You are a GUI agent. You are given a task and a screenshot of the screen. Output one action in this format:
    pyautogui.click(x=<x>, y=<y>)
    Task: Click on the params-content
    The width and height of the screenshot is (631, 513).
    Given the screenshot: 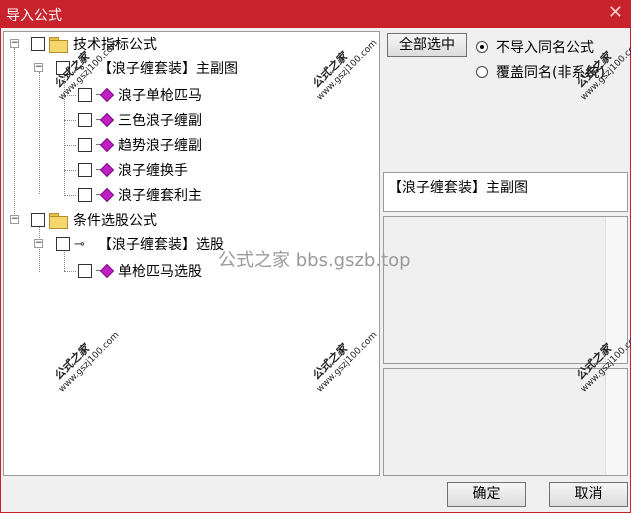 What is the action you would take?
    pyautogui.click(x=495, y=422)
    